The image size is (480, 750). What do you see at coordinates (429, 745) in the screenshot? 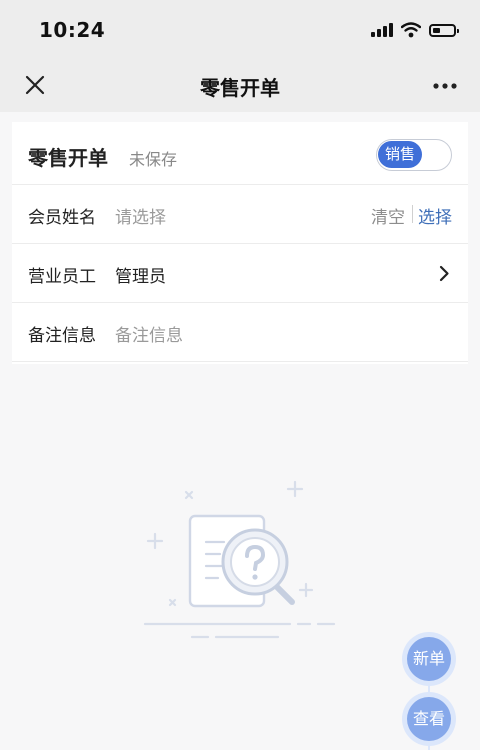
I see `fab-connector-tail` at bounding box center [429, 745].